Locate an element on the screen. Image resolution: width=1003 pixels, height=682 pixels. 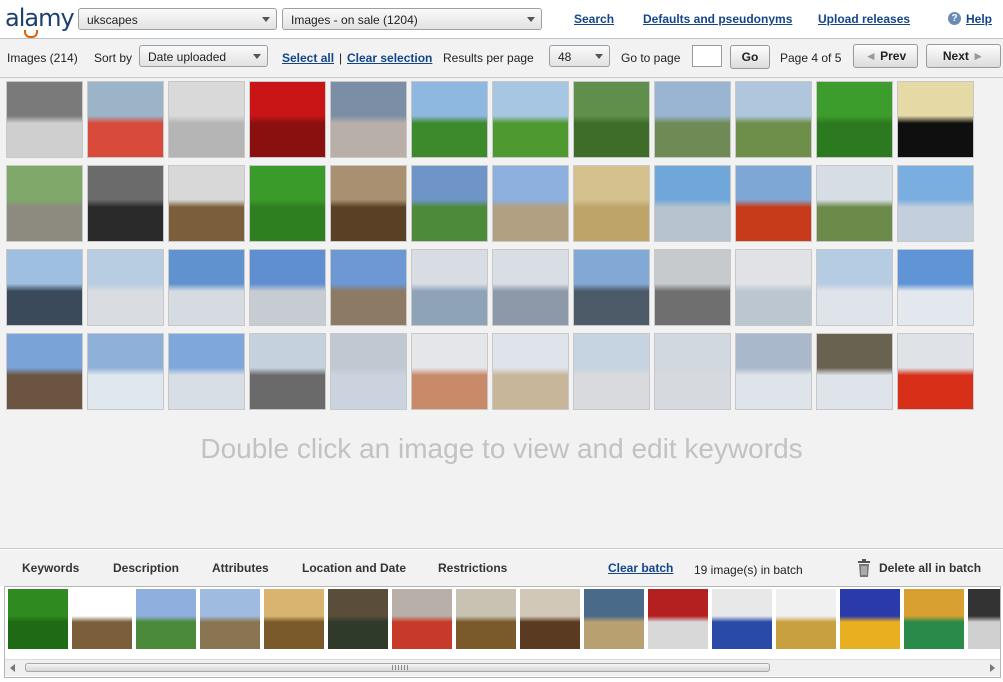
account-select: ukscapes is located at coordinates (177, 19).